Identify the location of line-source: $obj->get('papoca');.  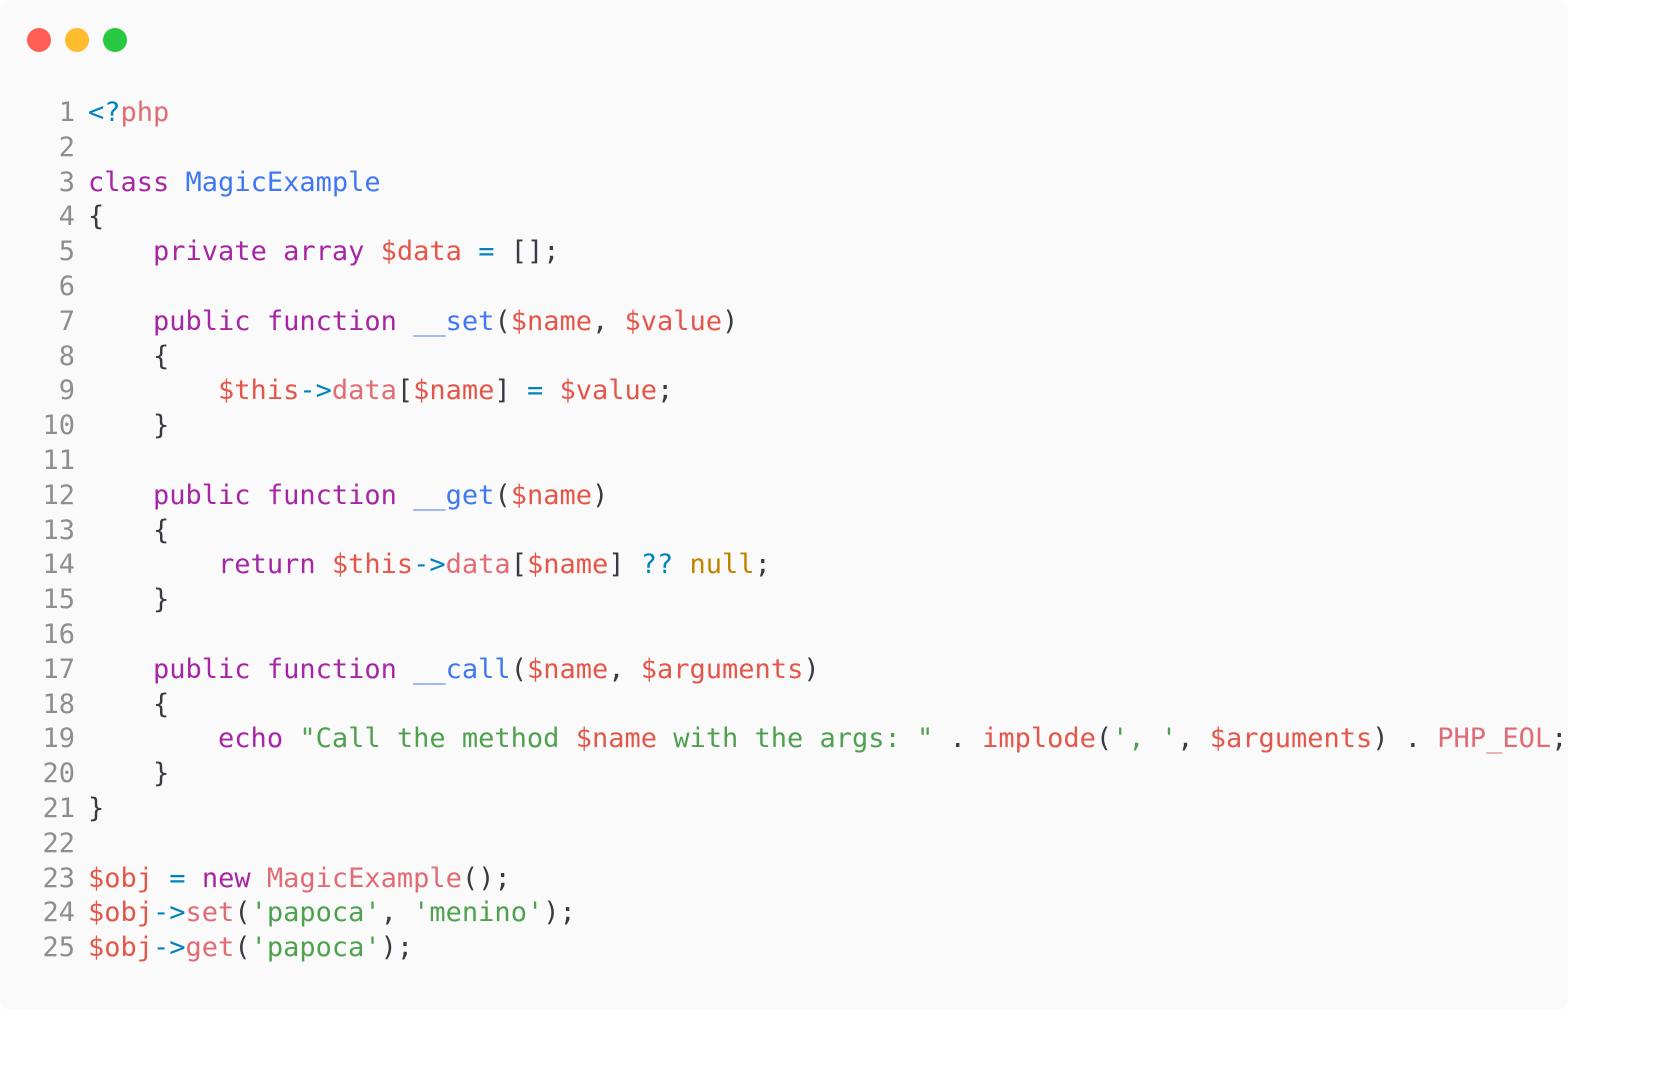
(244, 948).